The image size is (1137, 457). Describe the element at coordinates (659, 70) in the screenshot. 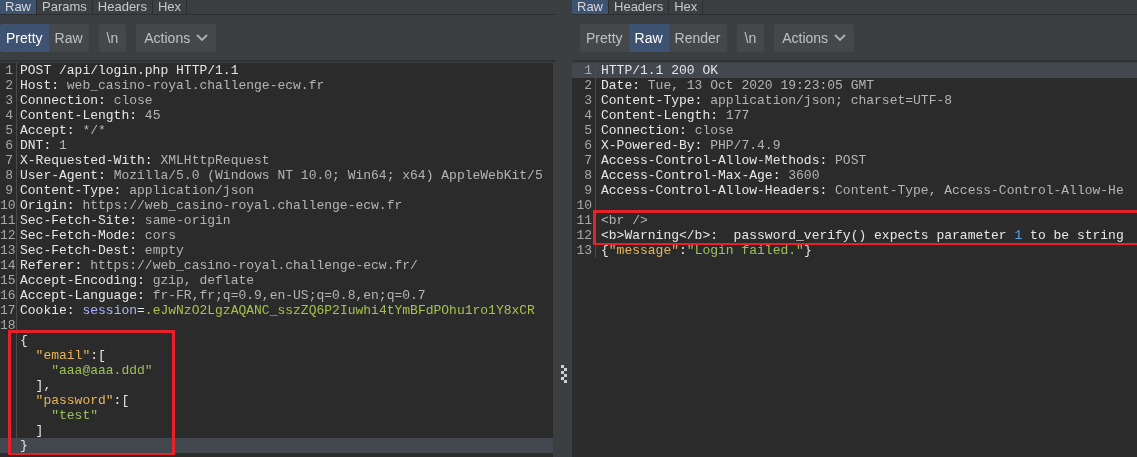

I see `code-line: HTTP/1.1 200 OK` at that location.